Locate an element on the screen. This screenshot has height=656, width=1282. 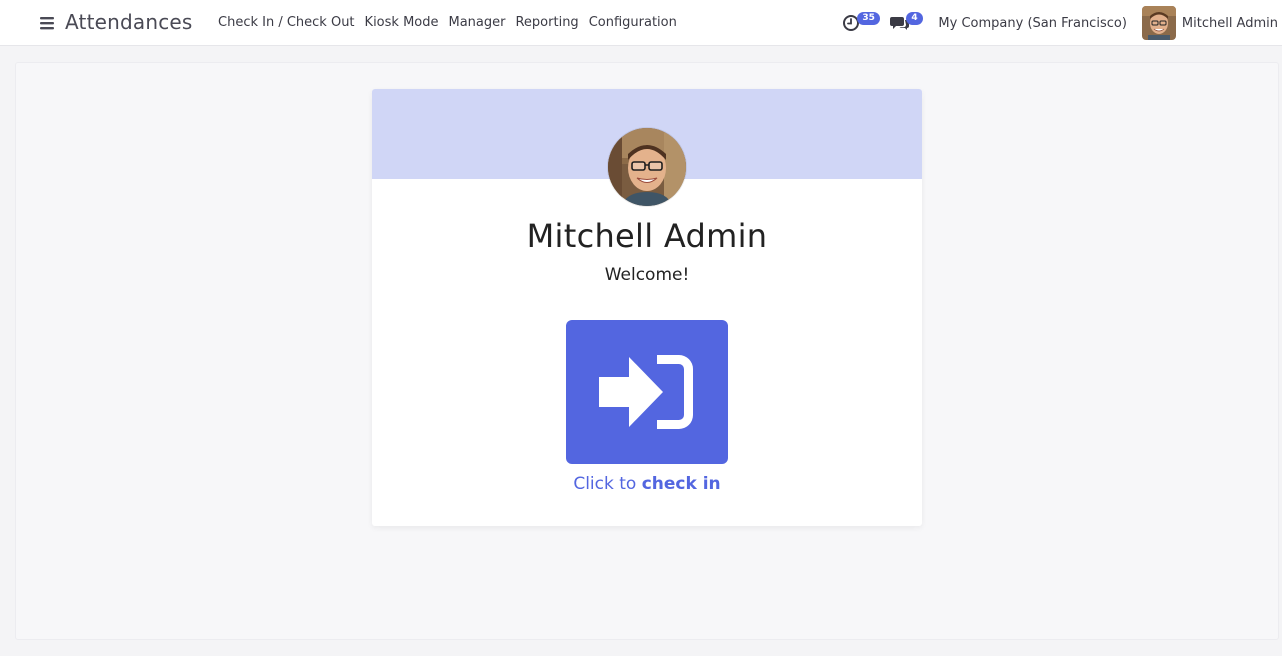
caption-prefix: Click to is located at coordinates (605, 484).